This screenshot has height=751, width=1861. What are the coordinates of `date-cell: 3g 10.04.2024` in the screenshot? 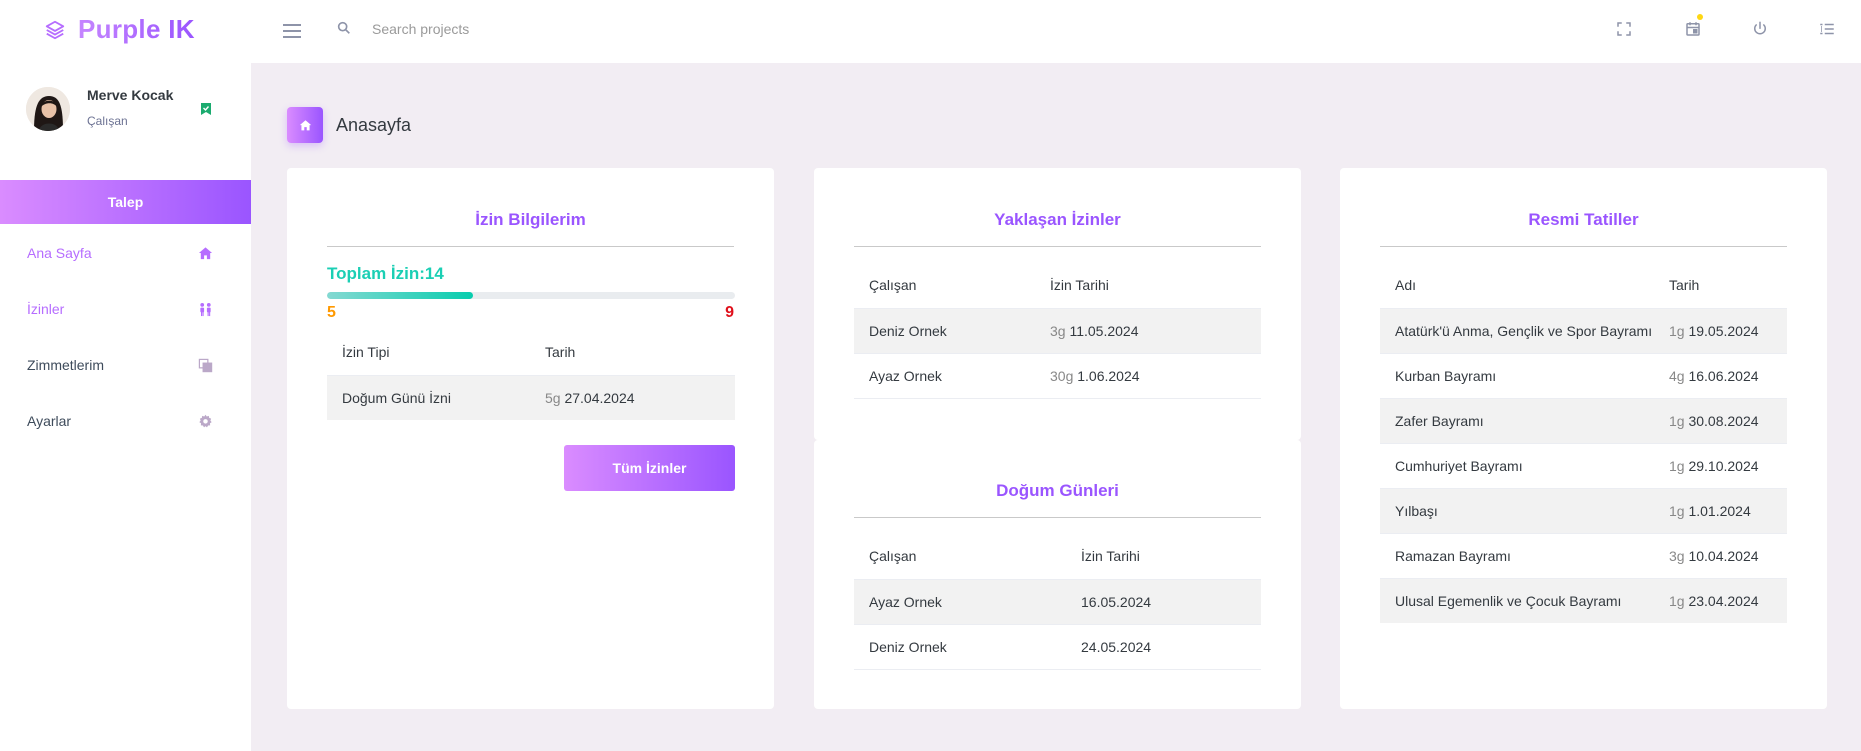 It's located at (1728, 555).